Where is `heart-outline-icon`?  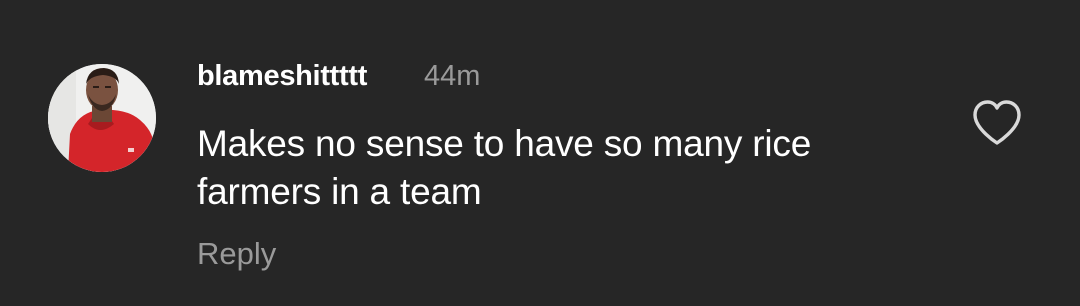 heart-outline-icon is located at coordinates (997, 122).